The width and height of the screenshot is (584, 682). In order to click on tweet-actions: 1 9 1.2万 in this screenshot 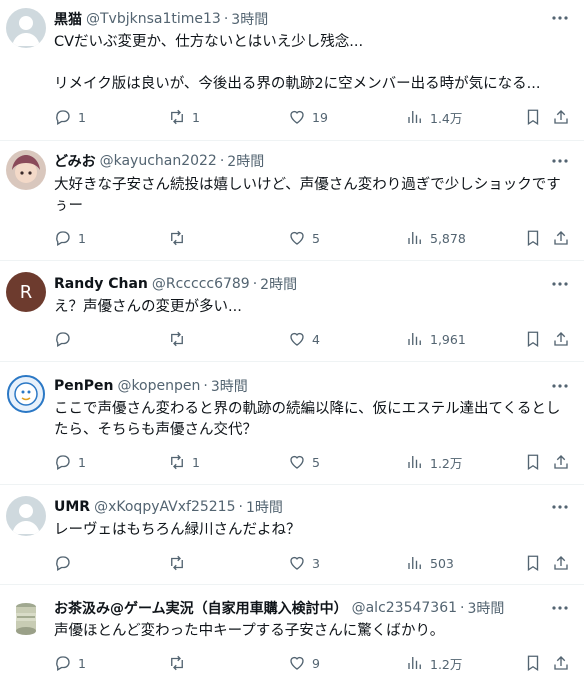, I will do `click(314, 663)`.